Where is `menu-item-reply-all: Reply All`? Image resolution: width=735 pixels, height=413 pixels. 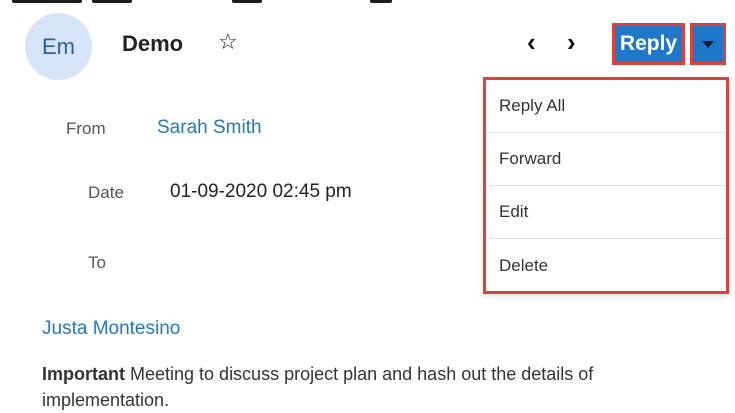 menu-item-reply-all: Reply All is located at coordinates (606, 106).